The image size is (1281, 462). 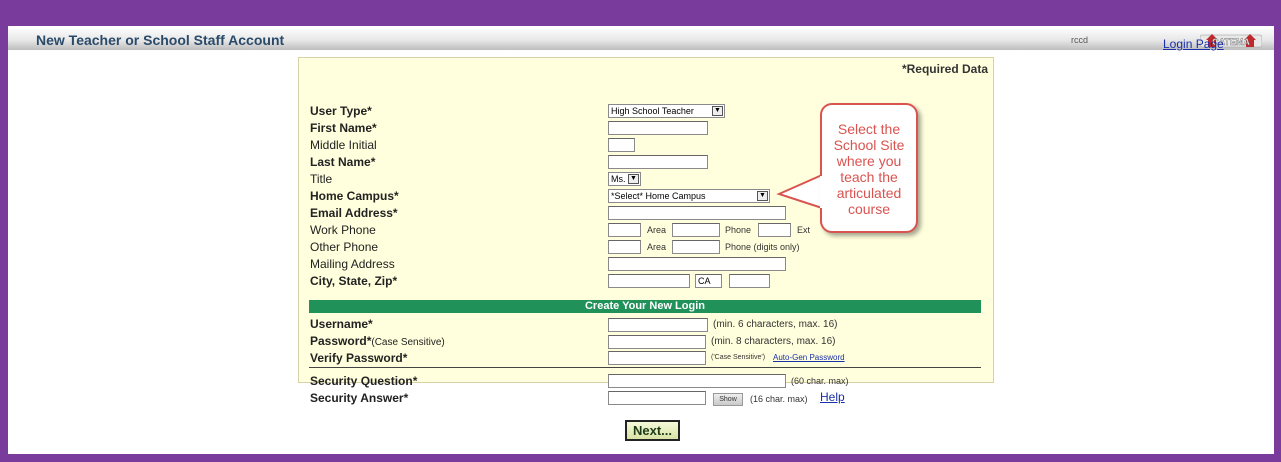 What do you see at coordinates (657, 230) in the screenshot?
I see `work-area-text: Area` at bounding box center [657, 230].